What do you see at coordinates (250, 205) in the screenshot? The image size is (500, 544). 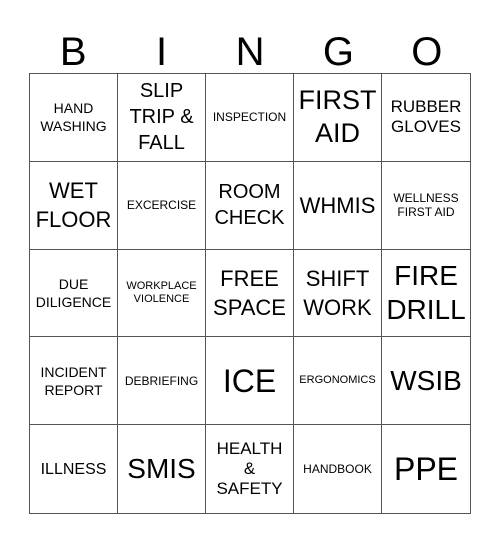 I see `bingo-cell: ROOM CHECK` at bounding box center [250, 205].